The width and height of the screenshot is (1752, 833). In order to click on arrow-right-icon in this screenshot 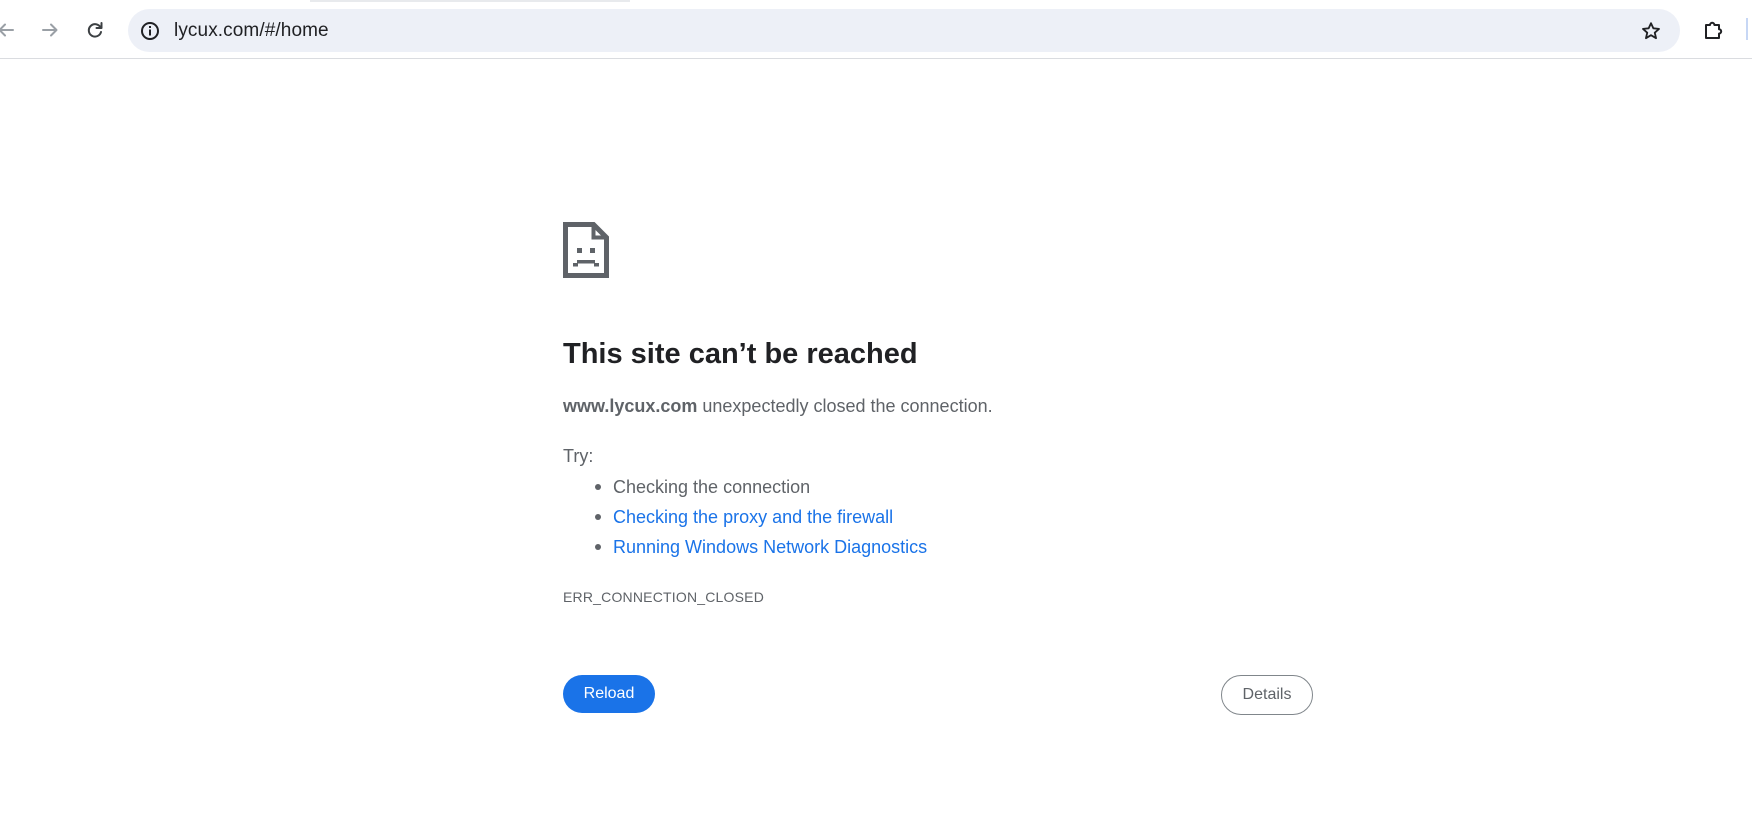, I will do `click(50, 30)`.